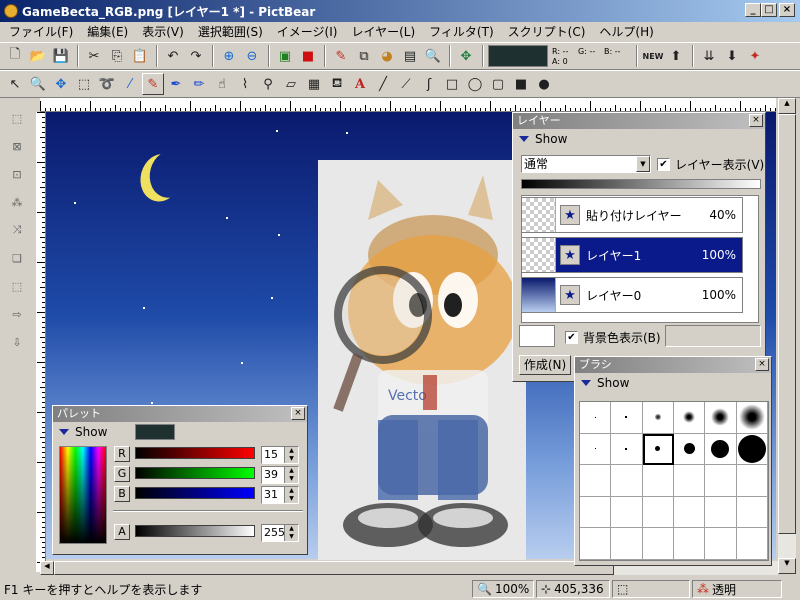  I want to click on image-view-icon: ▣, so click(285, 56).